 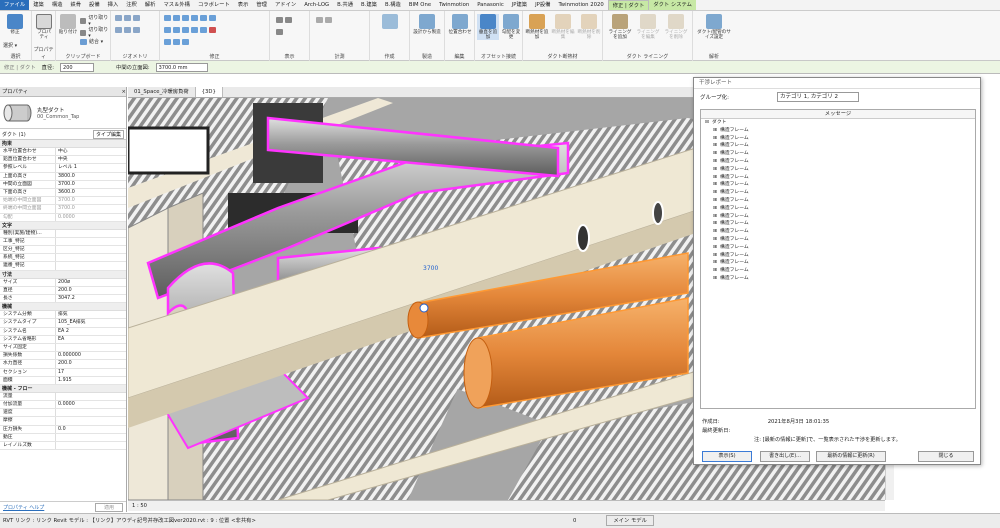 What do you see at coordinates (63, 144) in the screenshot?
I see `properties-section-header: 拘束` at bounding box center [63, 144].